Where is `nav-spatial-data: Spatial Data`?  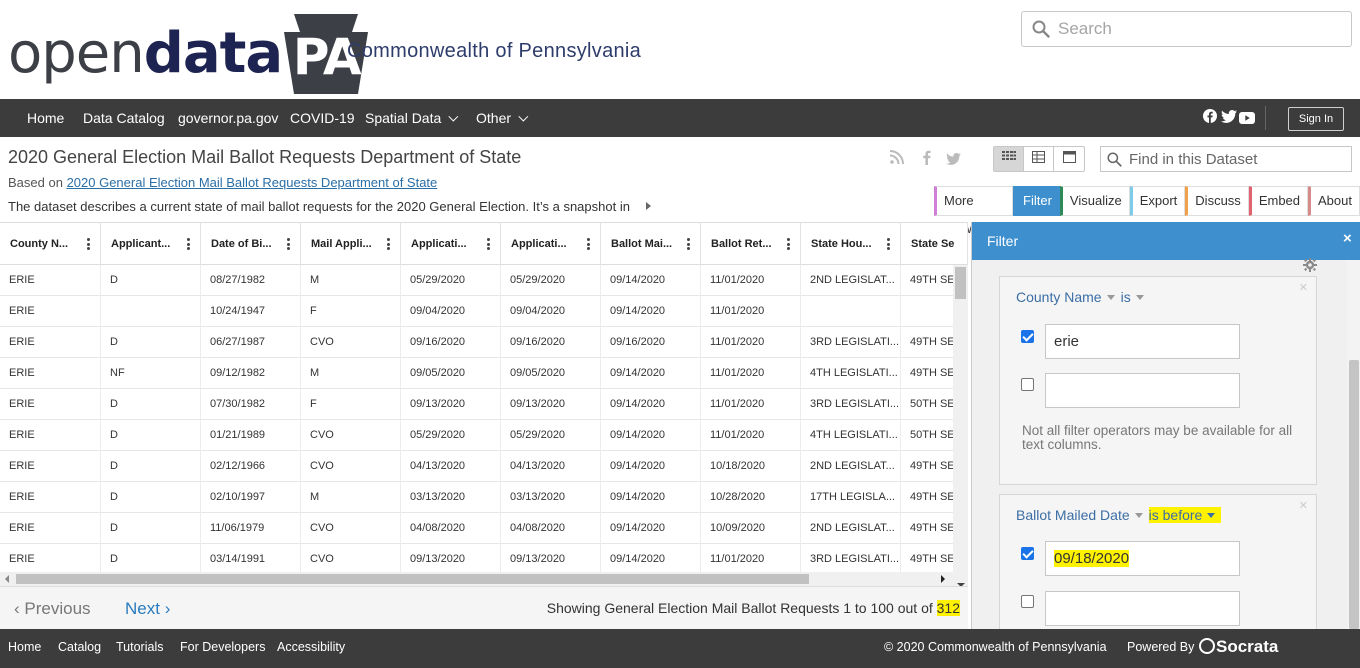
nav-spatial-data: Spatial Data is located at coordinates (412, 118).